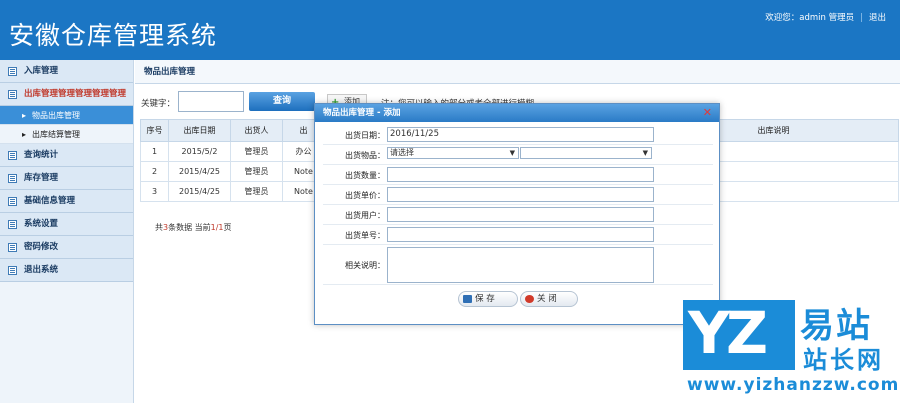 The image size is (900, 403). Describe the element at coordinates (365, 175) in the screenshot. I see `qty-label: 出货数量：` at that location.